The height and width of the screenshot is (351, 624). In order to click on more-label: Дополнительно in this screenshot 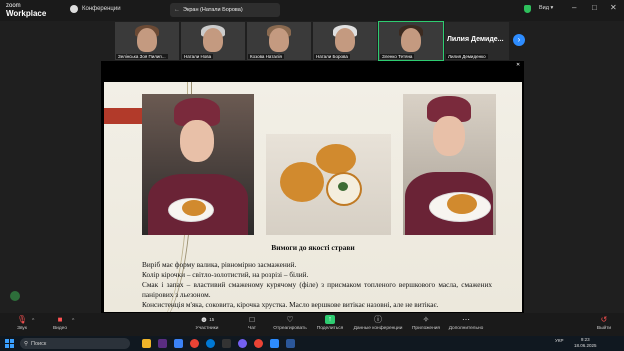, I will do `click(466, 328)`.